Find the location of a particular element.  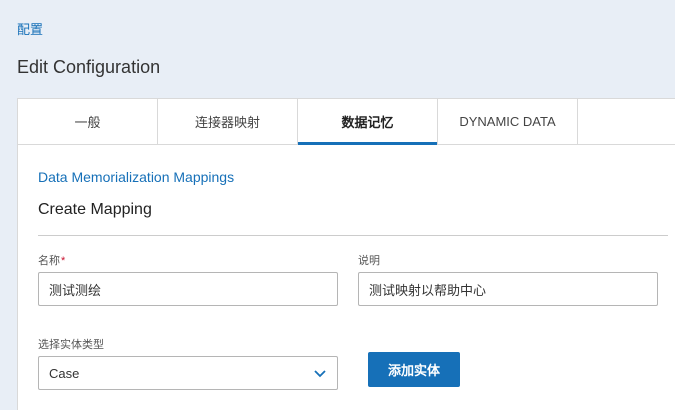

name-input is located at coordinates (188, 289).